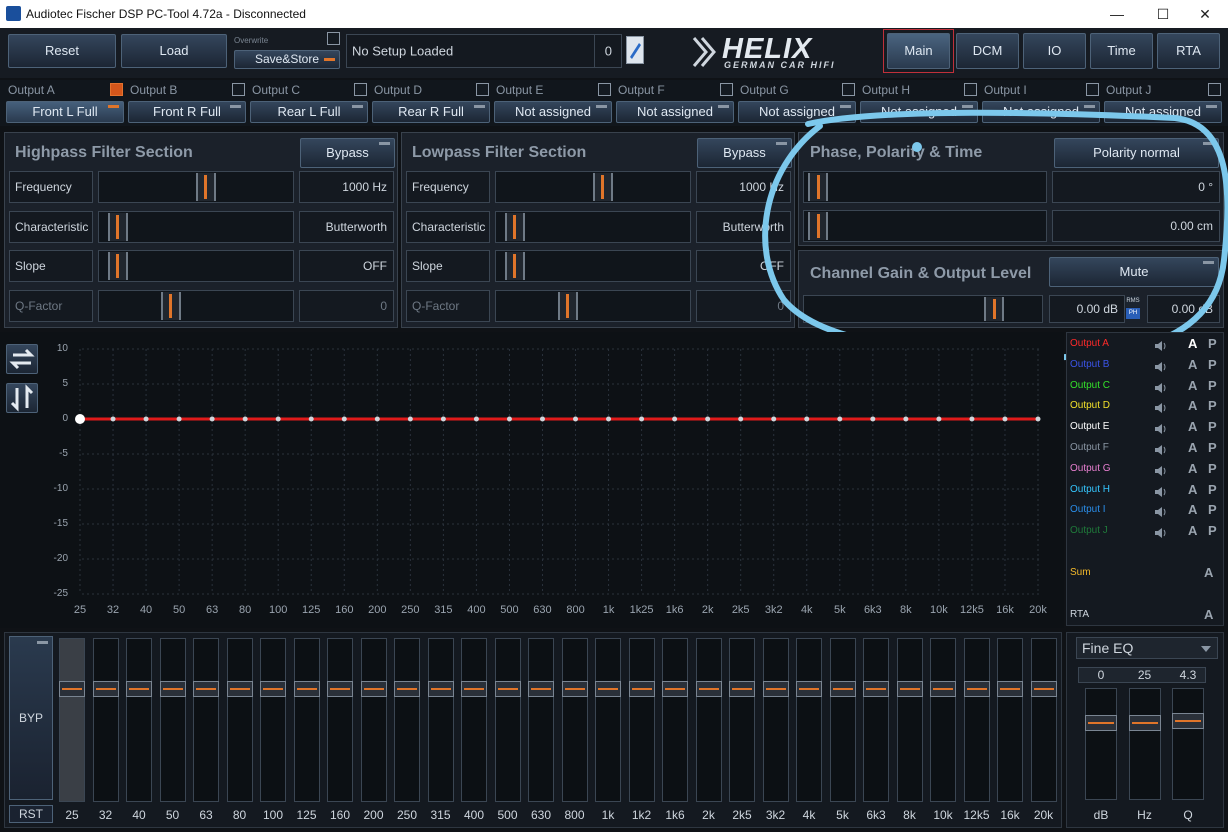  Describe the element at coordinates (1080, 572) in the screenshot. I see `legend-sum: Sum` at that location.